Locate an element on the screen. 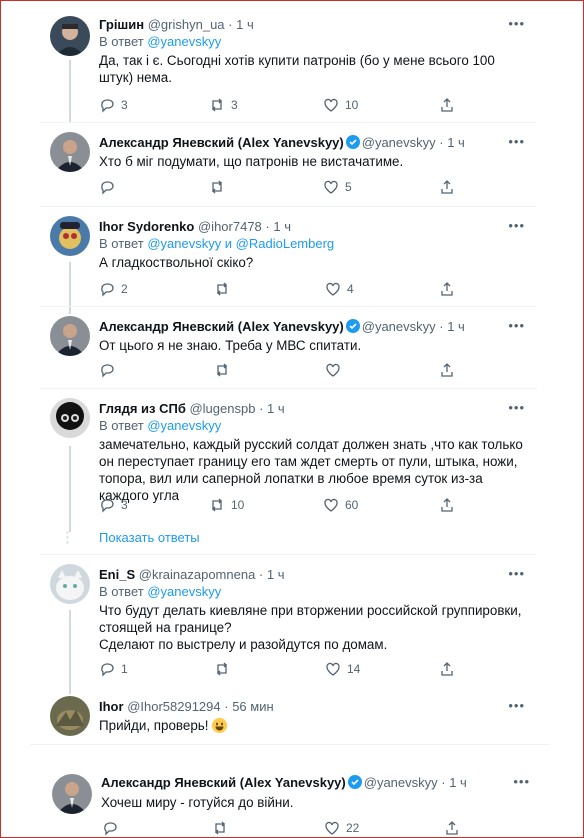 The width and height of the screenshot is (584, 838). like-button: 60 is located at coordinates (340, 505).